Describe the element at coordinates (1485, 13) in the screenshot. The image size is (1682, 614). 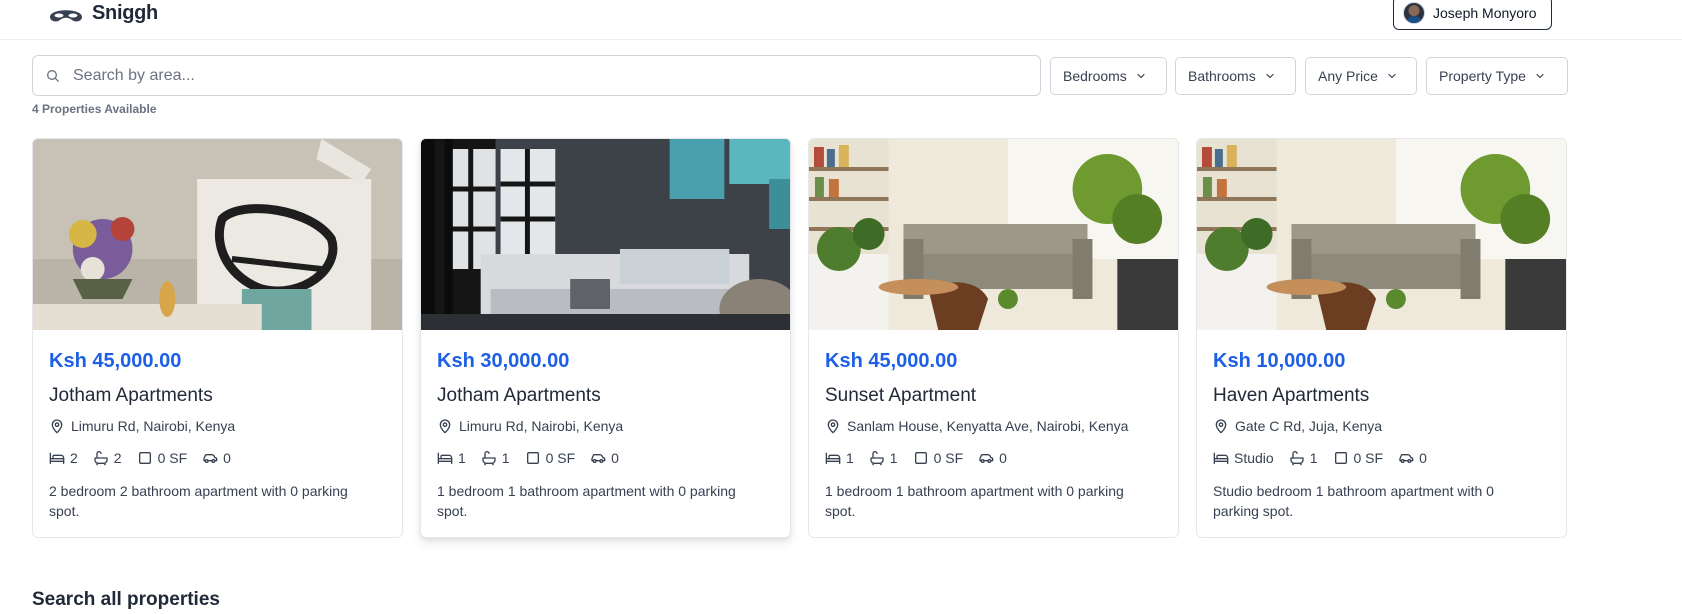
I see `user-name: Joseph Monyoro` at that location.